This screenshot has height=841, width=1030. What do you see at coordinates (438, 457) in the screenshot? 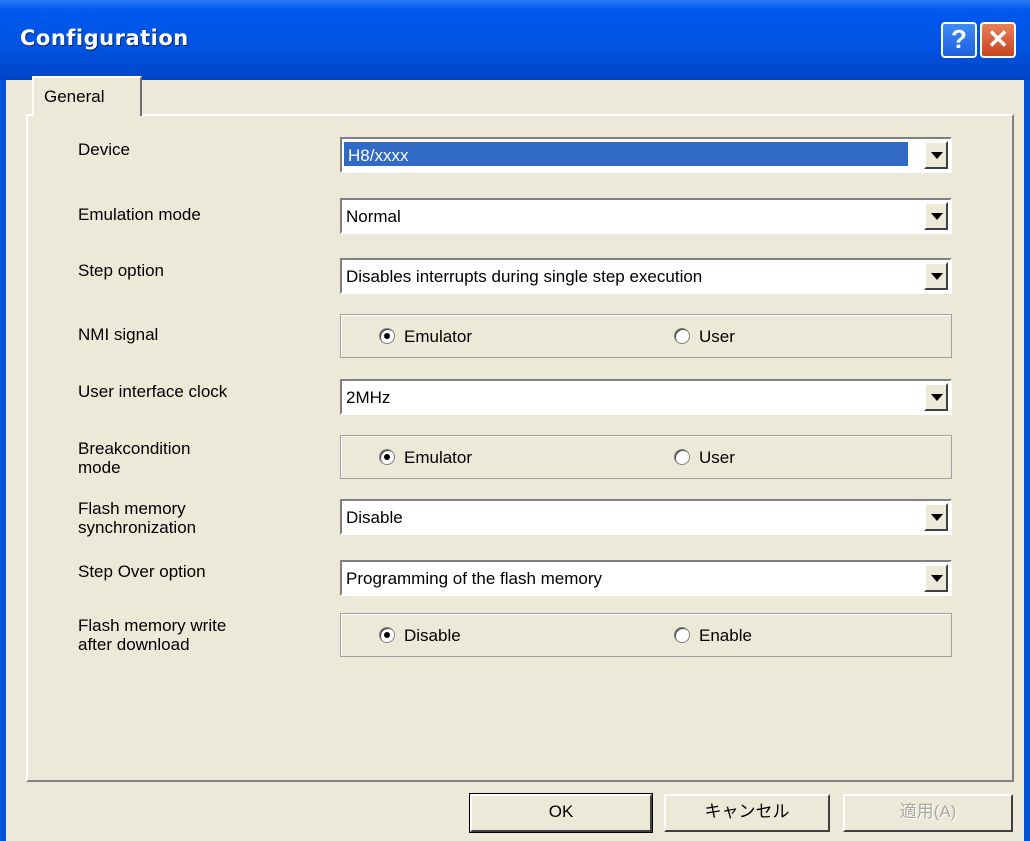
I see `break-emulator-label: Emulator` at bounding box center [438, 457].